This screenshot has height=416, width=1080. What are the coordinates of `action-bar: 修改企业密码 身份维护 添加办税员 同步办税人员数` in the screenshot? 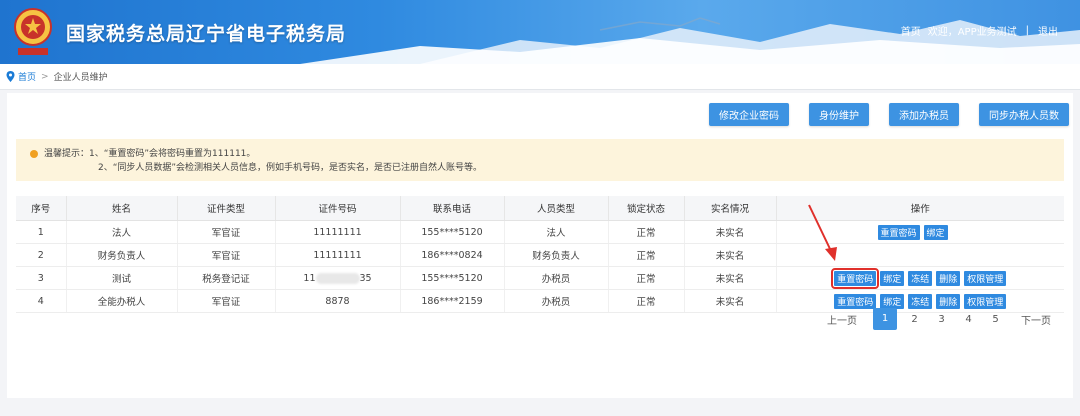 It's located at (889, 114).